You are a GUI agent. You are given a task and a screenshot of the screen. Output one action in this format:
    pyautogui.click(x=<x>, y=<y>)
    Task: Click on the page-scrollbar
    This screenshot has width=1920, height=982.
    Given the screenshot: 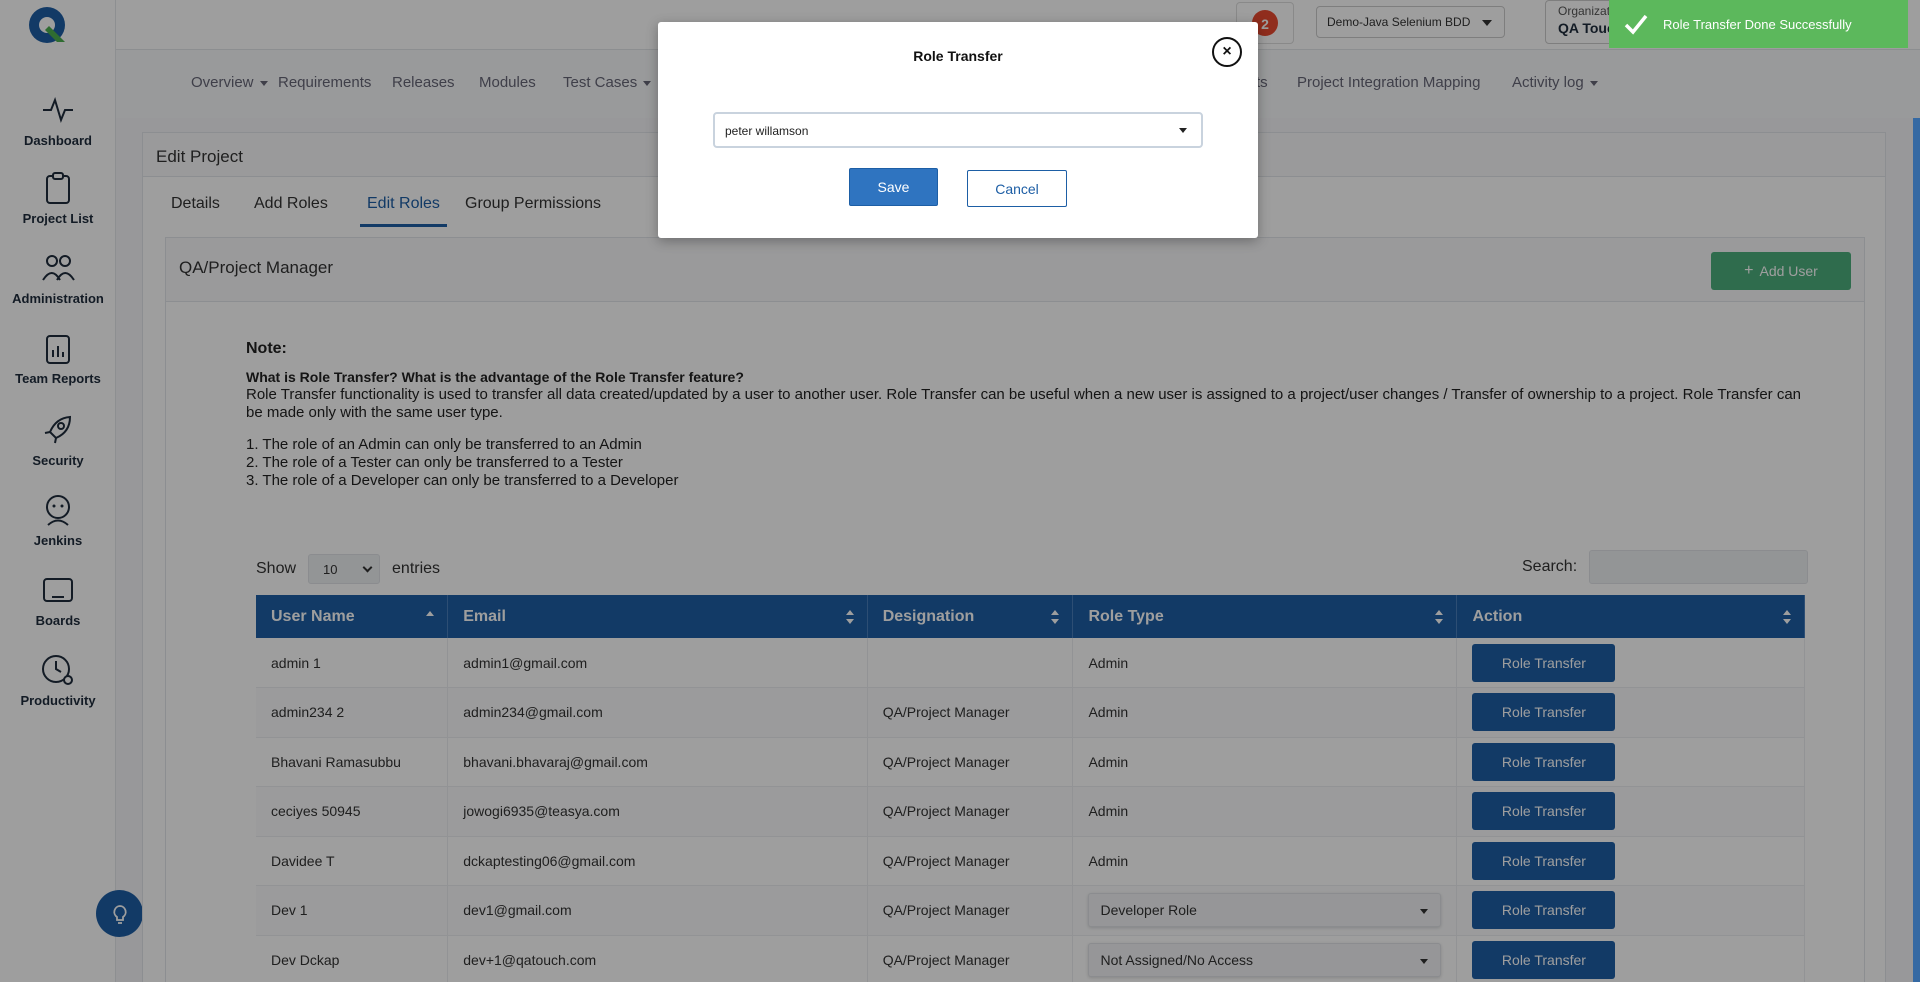 What is the action you would take?
    pyautogui.click(x=1916, y=550)
    